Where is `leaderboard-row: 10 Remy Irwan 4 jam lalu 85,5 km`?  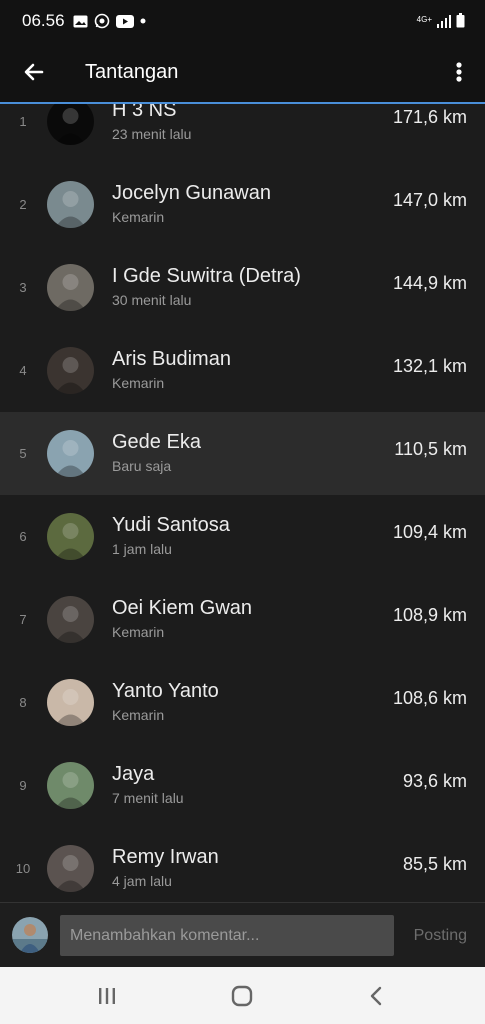 leaderboard-row: 10 Remy Irwan 4 jam lalu 85,5 km is located at coordinates (242, 864).